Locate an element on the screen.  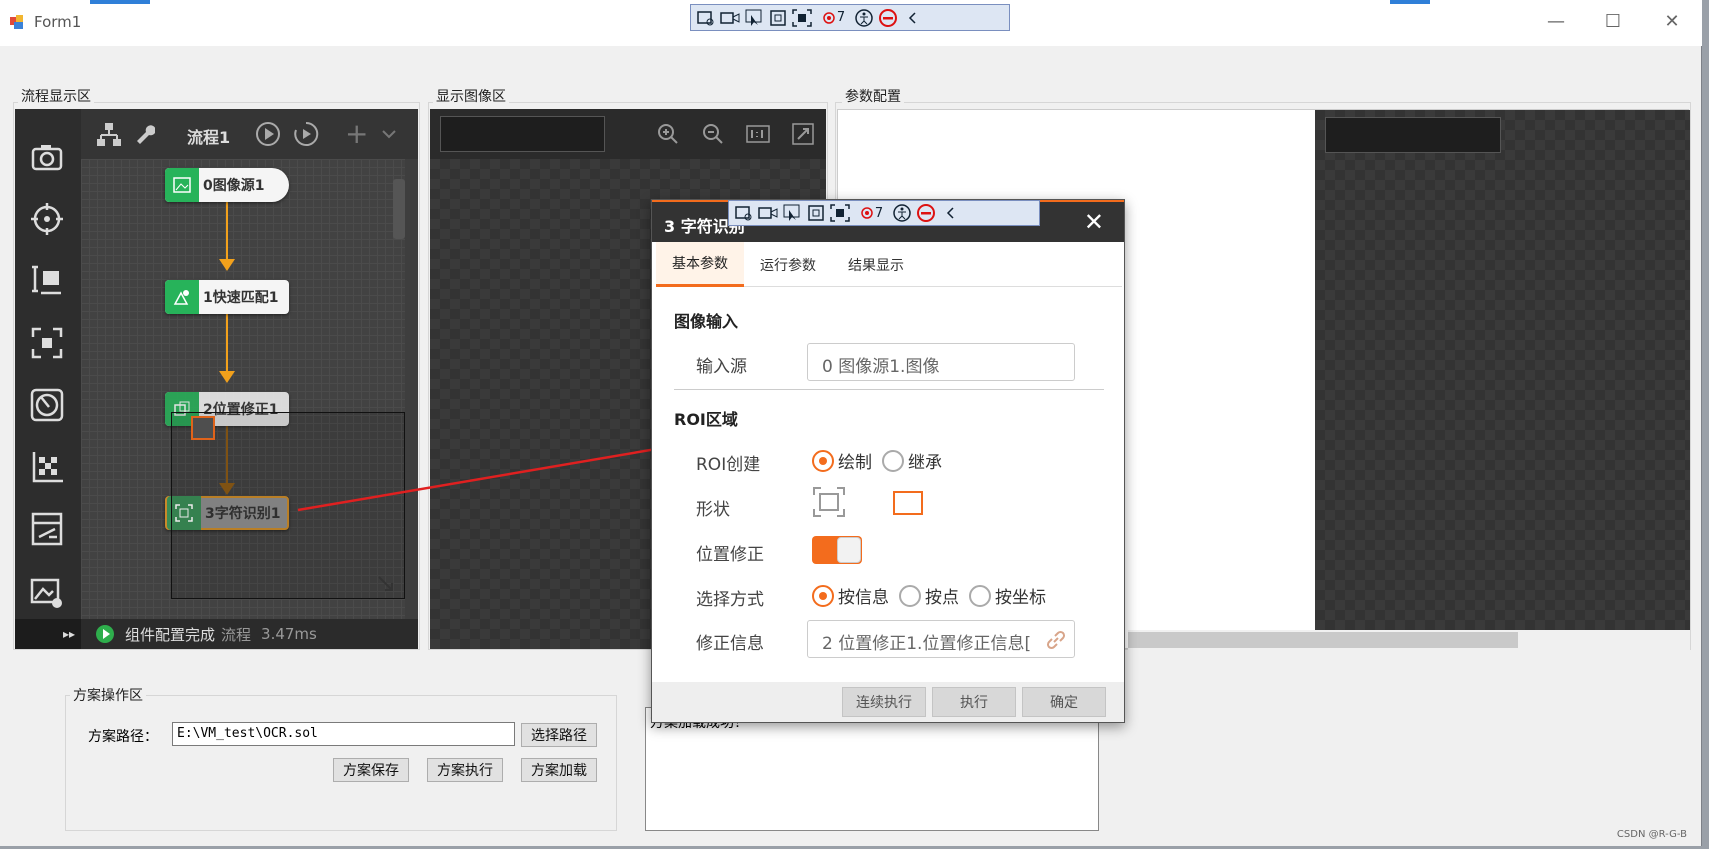
radio-inherit is located at coordinates (893, 460).